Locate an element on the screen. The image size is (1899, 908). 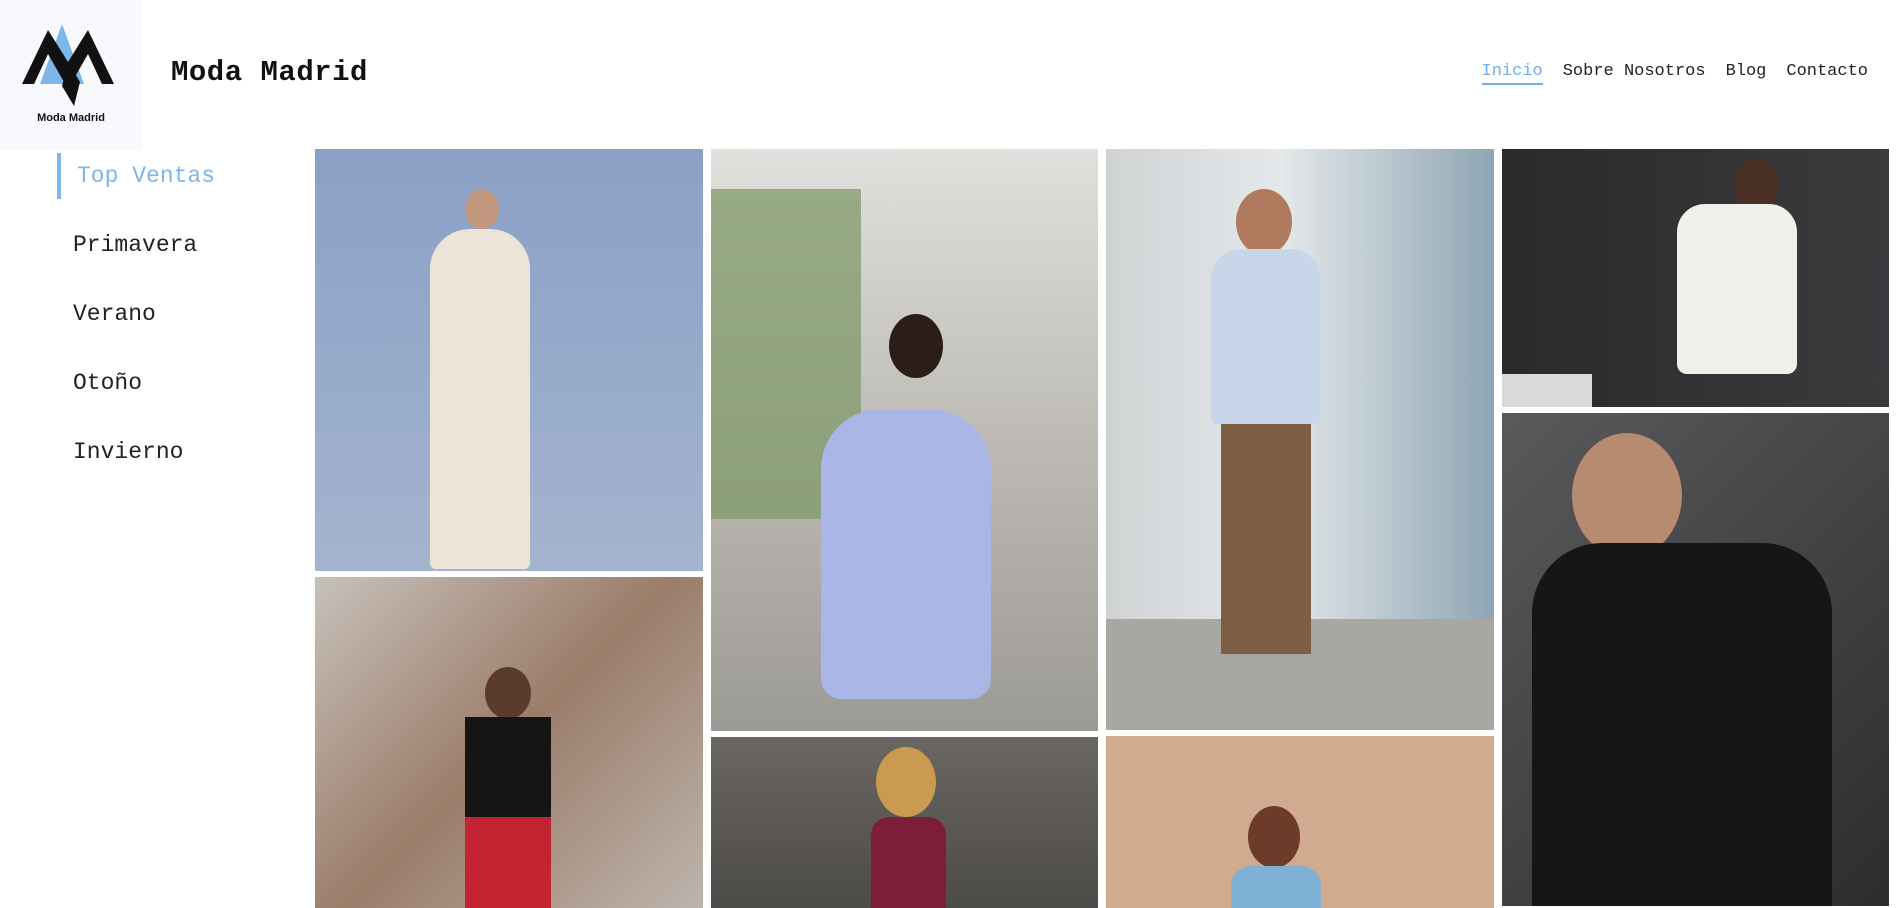
top-nav: Inicio Sobre Nosotros Blog Contacto is located at coordinates (1674, 73).